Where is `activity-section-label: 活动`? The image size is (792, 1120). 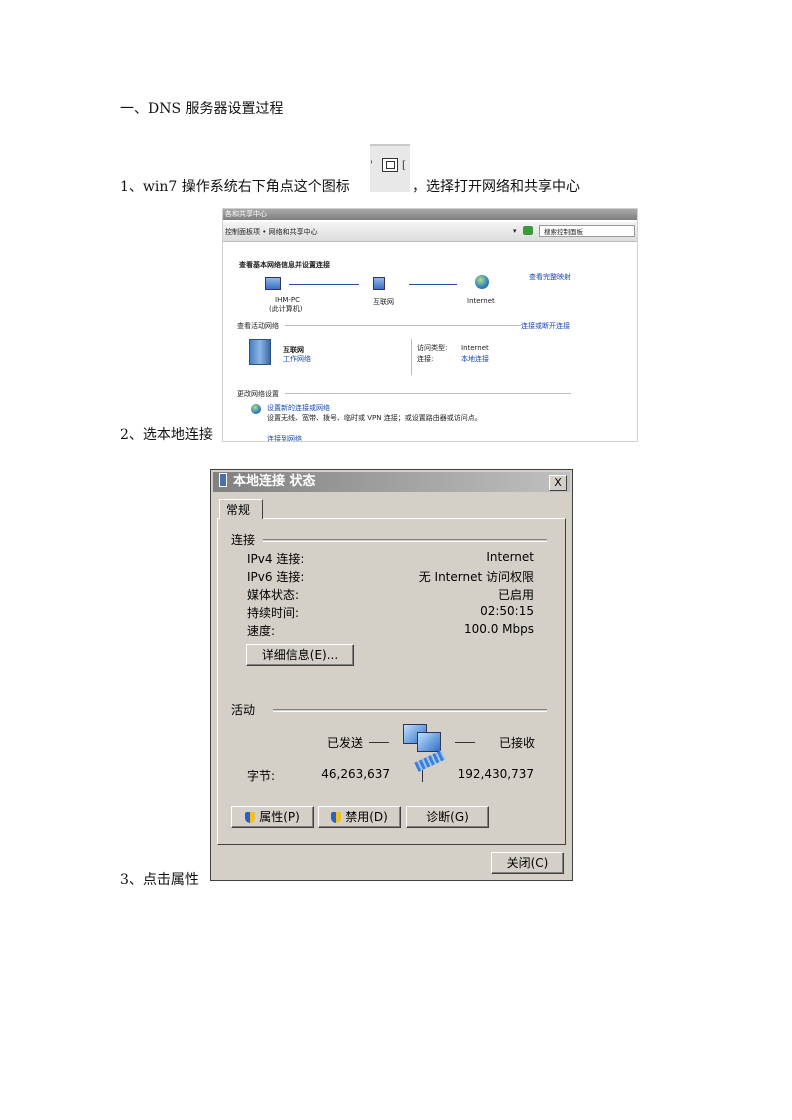
activity-section-label: 活动 is located at coordinates (243, 710).